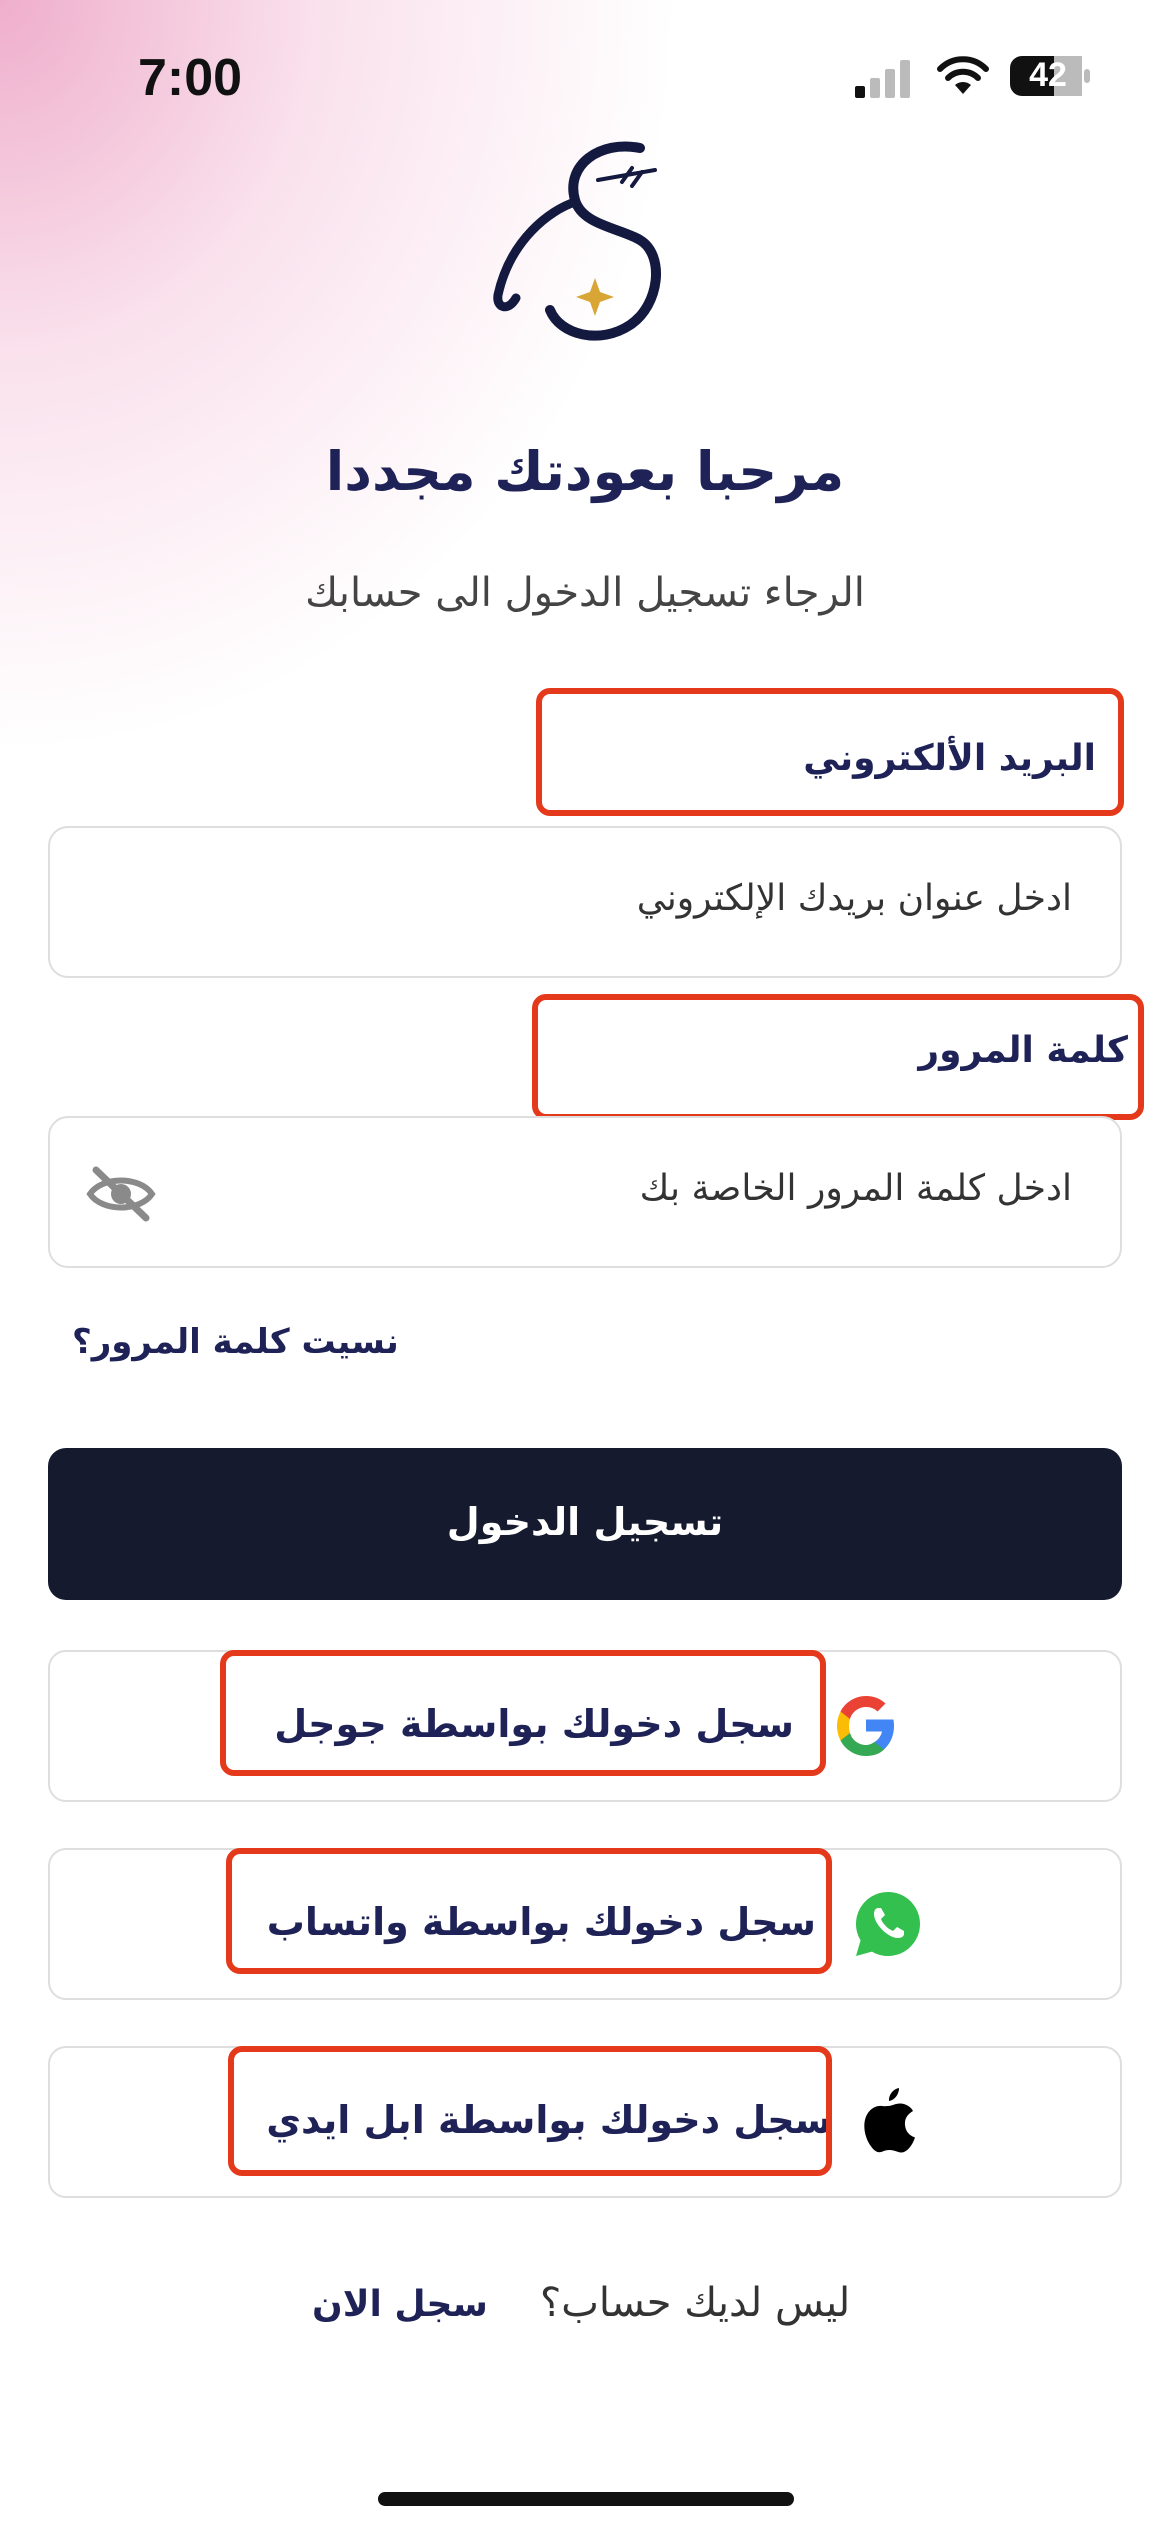  What do you see at coordinates (577, 241) in the screenshot?
I see `logo` at bounding box center [577, 241].